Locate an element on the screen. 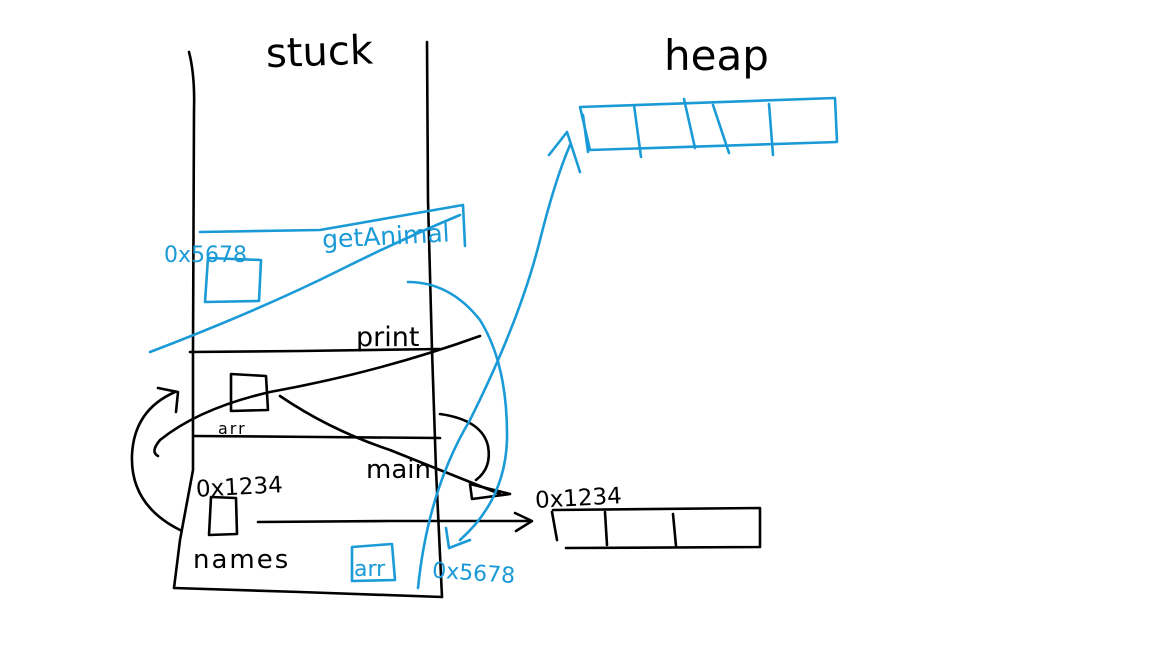 The width and height of the screenshot is (1152, 648). arr-label: arr is located at coordinates (232, 428).